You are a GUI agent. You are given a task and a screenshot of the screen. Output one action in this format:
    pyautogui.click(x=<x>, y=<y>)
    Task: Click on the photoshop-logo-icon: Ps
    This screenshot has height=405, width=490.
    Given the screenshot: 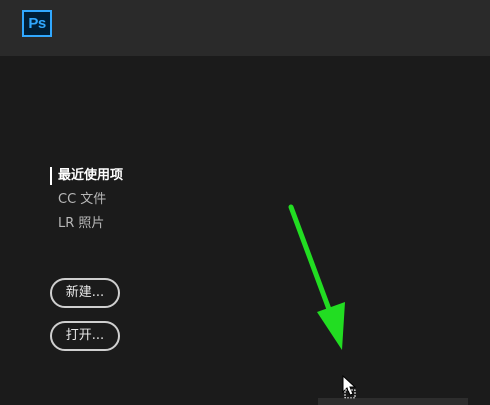 What is the action you would take?
    pyautogui.click(x=37, y=23)
    